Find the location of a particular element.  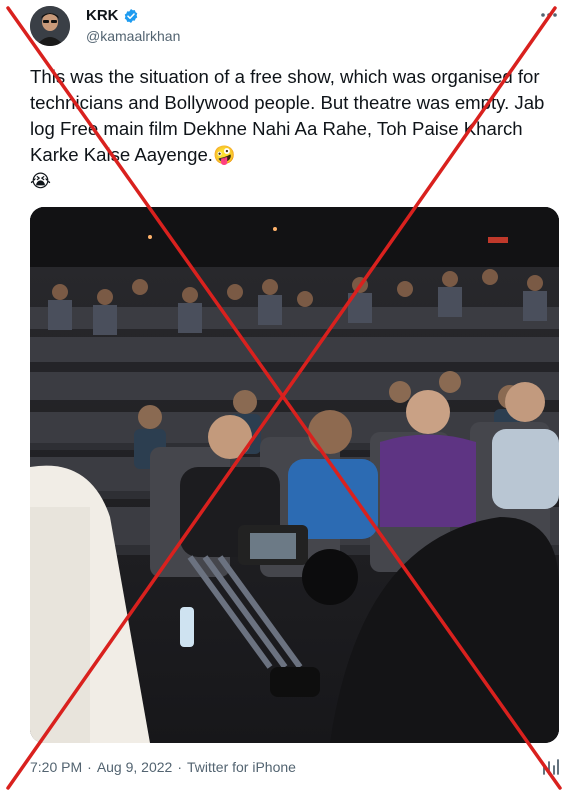

avatar is located at coordinates (50, 26).